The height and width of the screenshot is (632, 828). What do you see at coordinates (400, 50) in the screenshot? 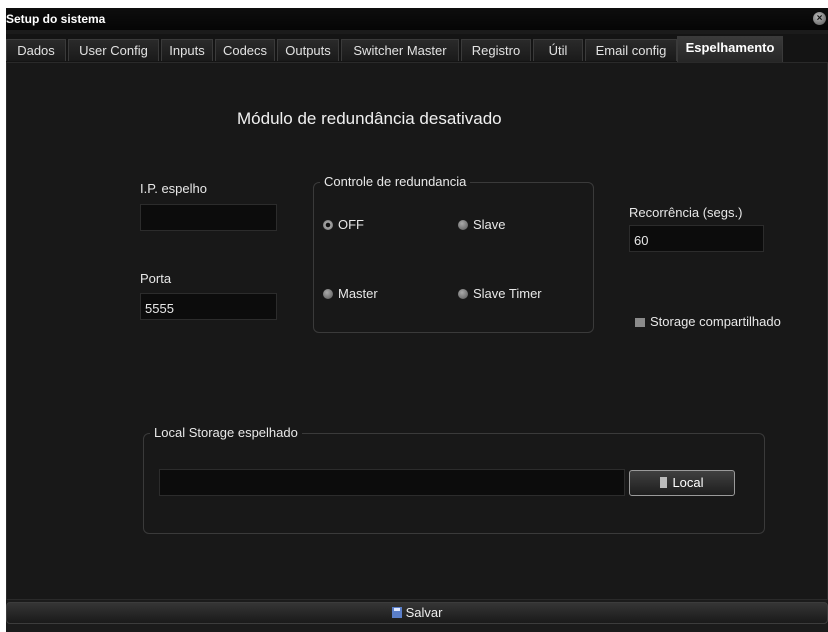
I see `tab-switcher-master: Switcher Master` at bounding box center [400, 50].